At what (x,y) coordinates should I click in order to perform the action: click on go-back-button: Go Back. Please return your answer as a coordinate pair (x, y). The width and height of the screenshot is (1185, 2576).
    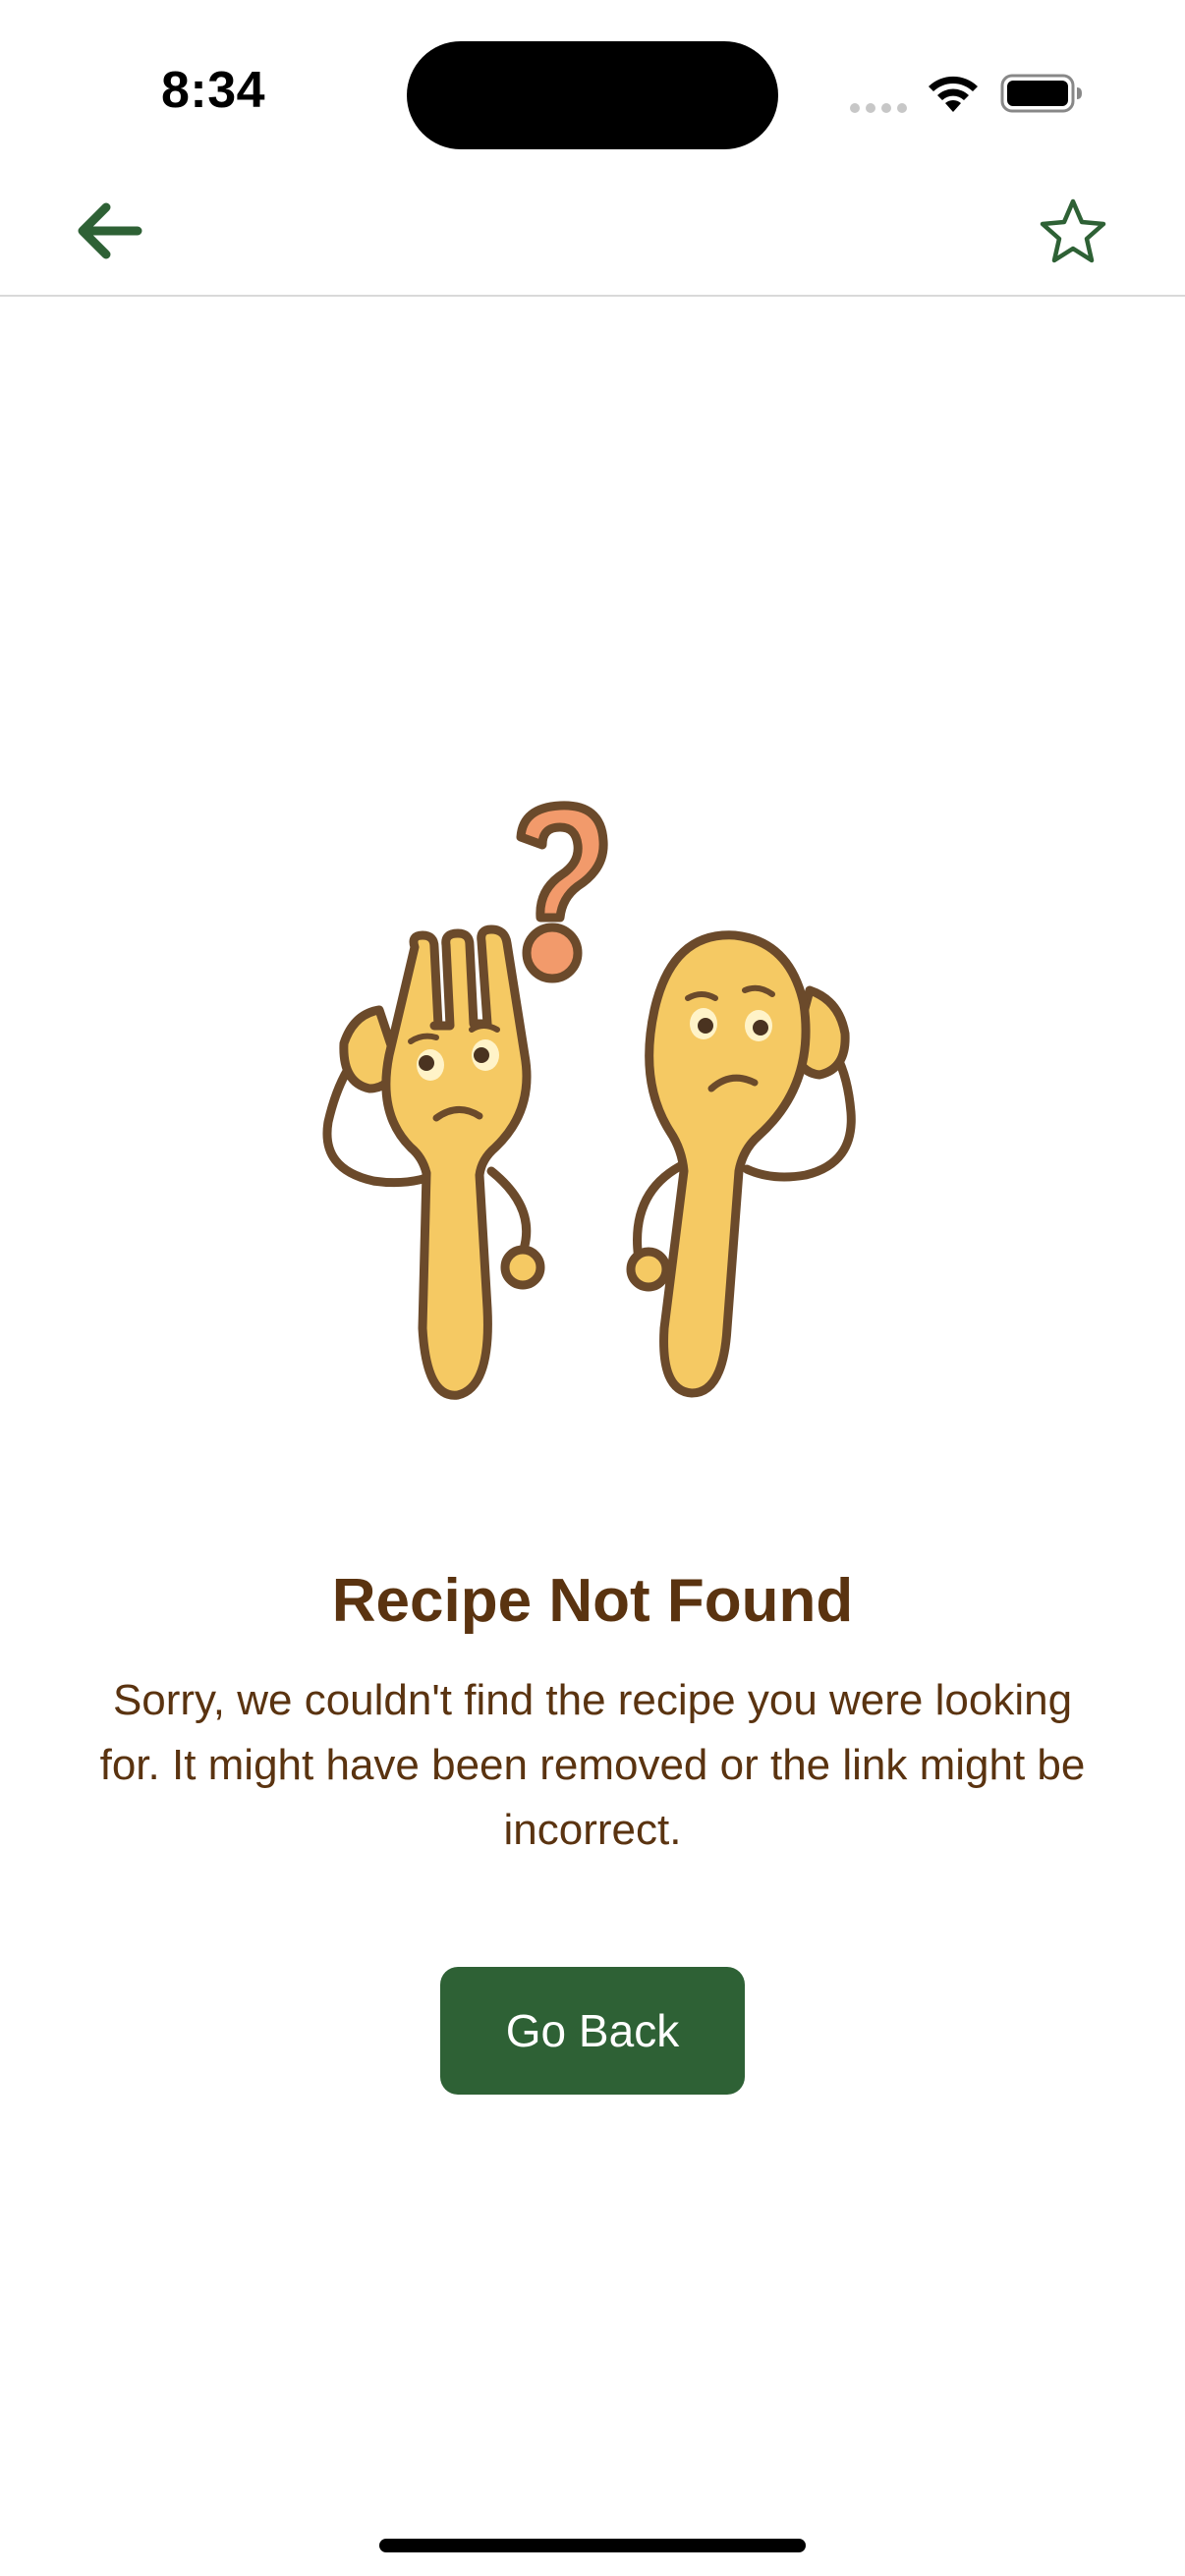
    Looking at the image, I should click on (592, 2031).